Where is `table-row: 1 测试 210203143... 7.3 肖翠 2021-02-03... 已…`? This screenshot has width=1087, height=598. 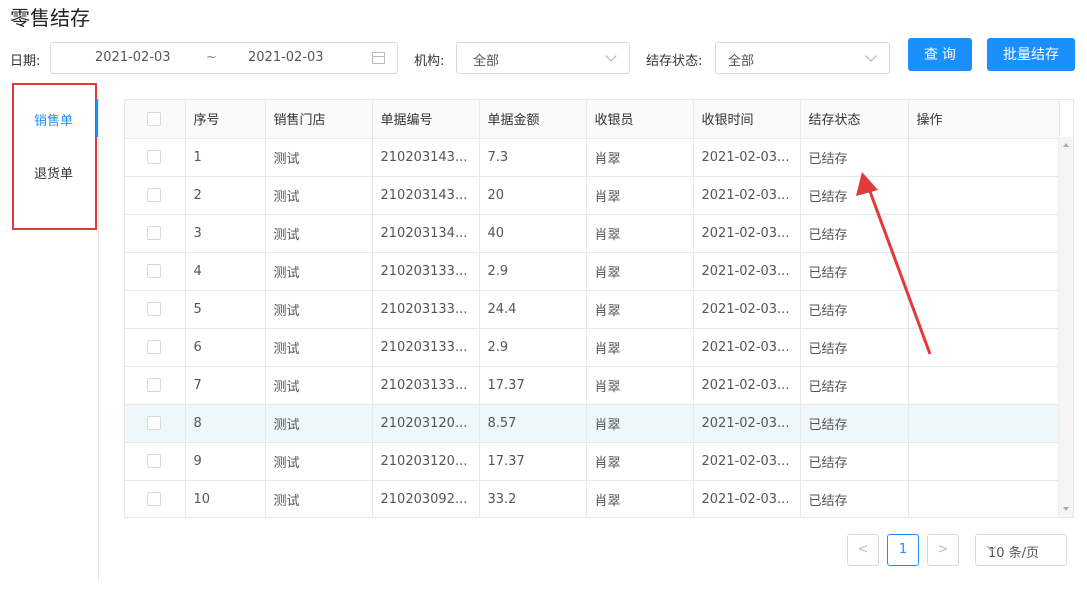
table-row: 1 测试 210203143... 7.3 肖翠 2021-02-03... 已… is located at coordinates (592, 157).